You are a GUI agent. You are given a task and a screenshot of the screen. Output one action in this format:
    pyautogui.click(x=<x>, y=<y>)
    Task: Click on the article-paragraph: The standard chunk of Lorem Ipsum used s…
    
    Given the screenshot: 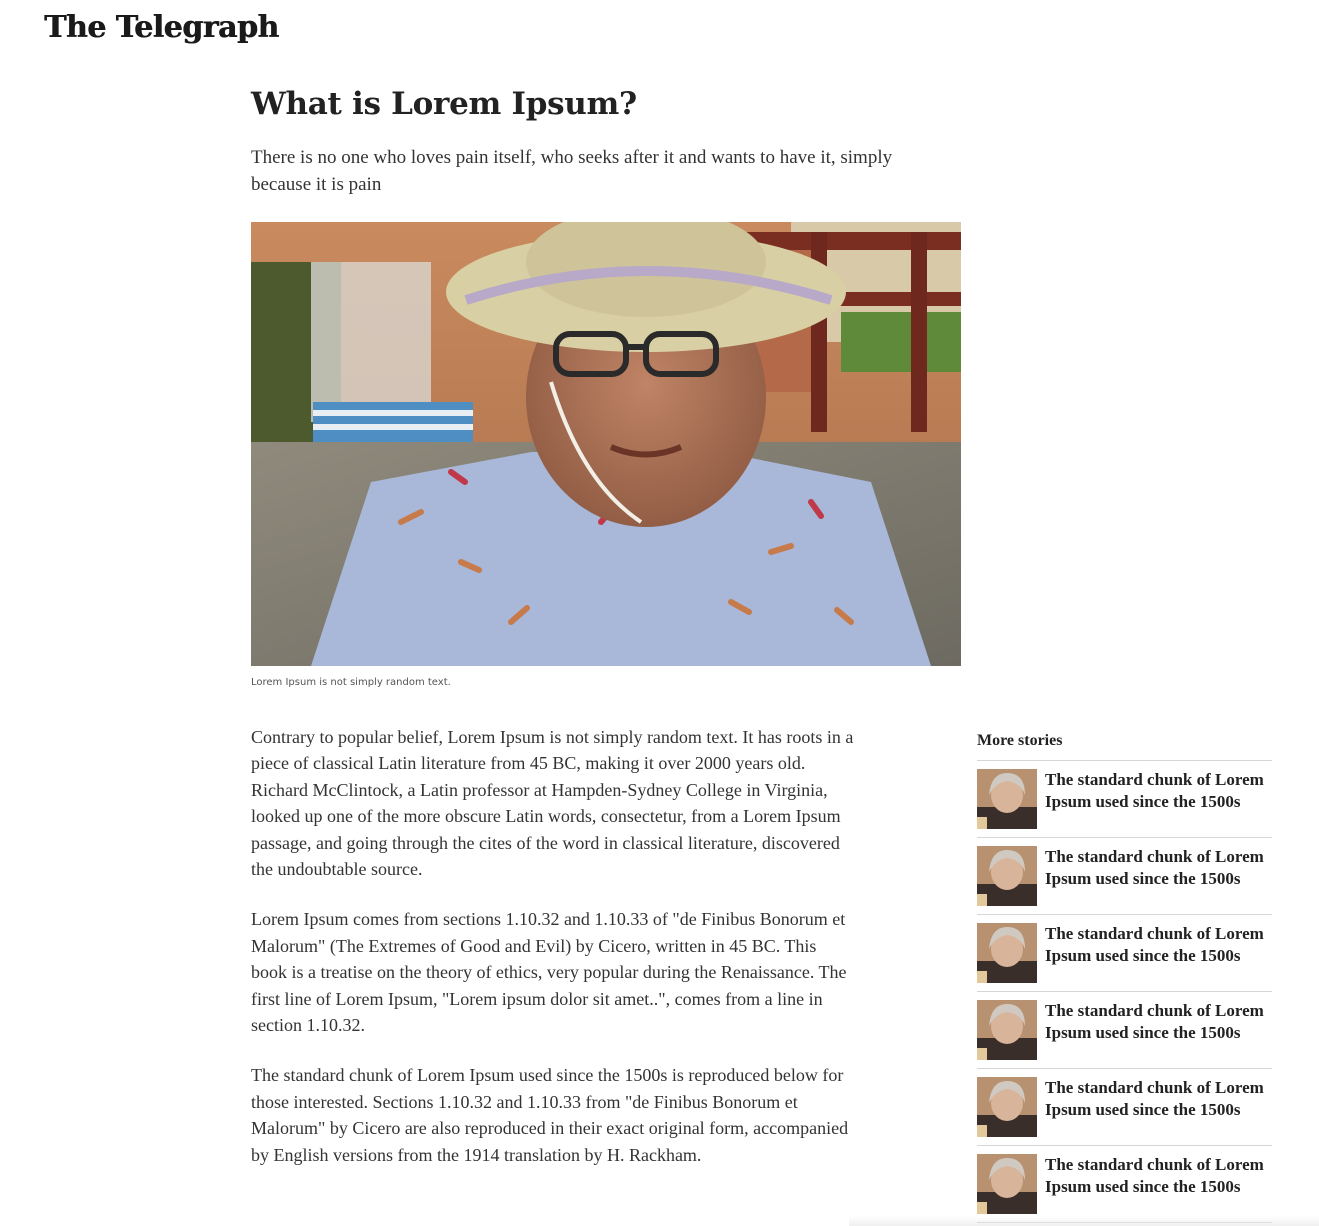 What is the action you would take?
    pyautogui.click(x=550, y=1115)
    